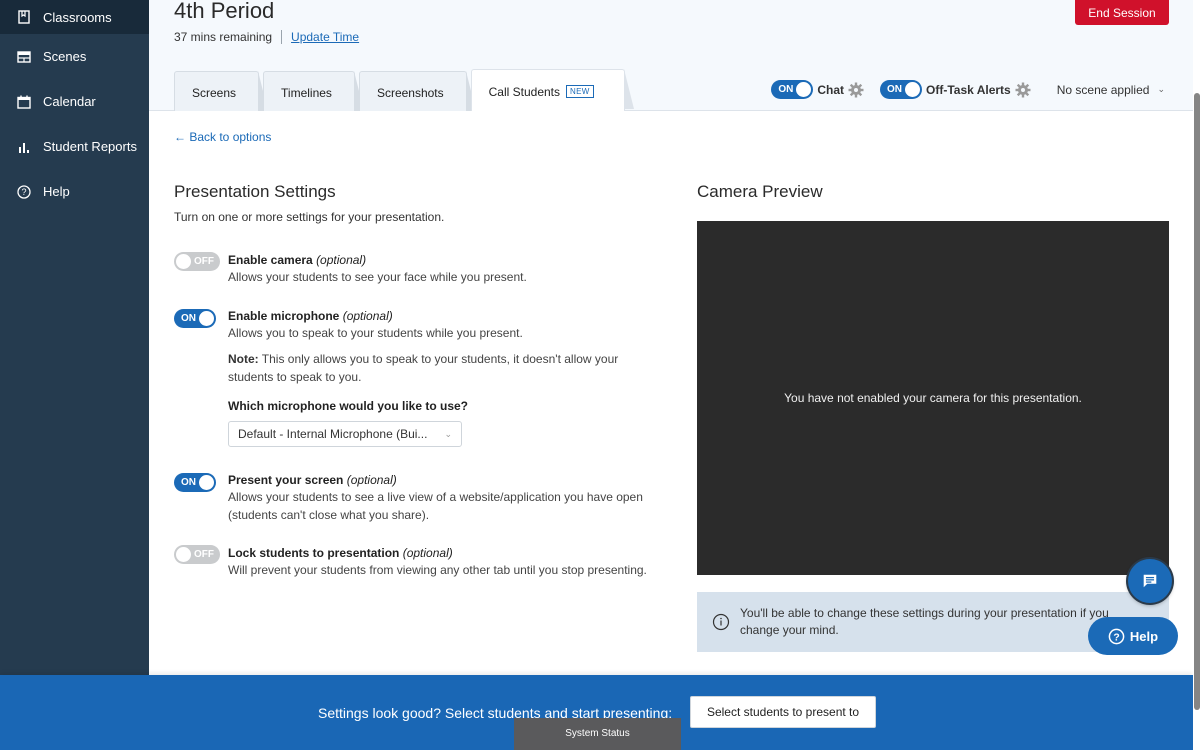  I want to click on setting-title-text: Lock students to presentation, so click(314, 553).